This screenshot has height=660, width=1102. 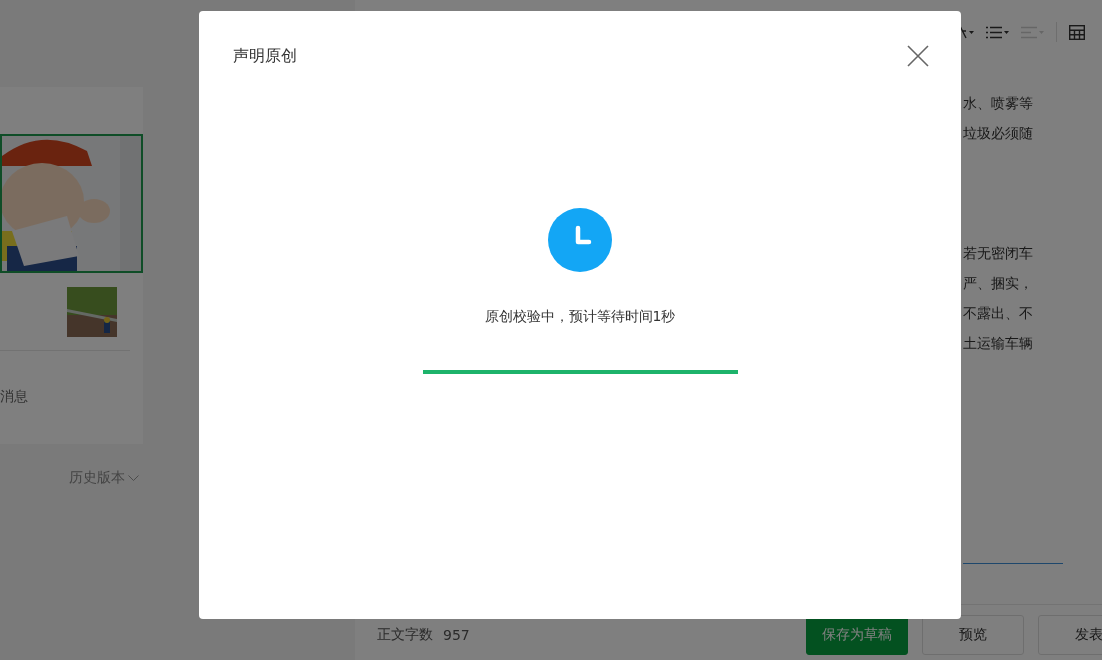 What do you see at coordinates (998, 133) in the screenshot?
I see `body-text-line: 垃圾必须随` at bounding box center [998, 133].